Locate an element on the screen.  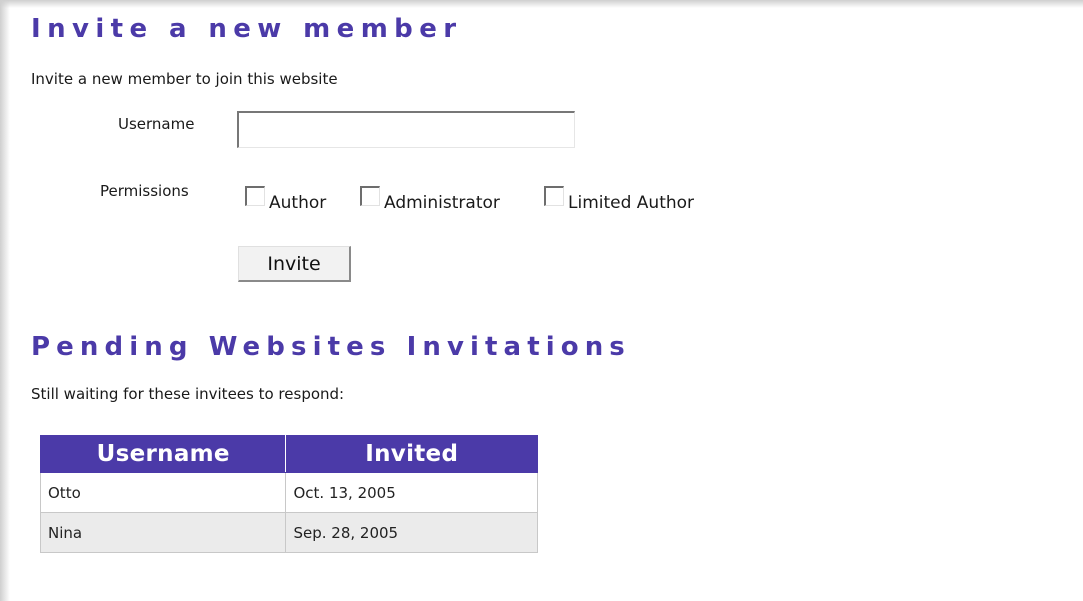
limited-author-checkbox is located at coordinates (554, 196).